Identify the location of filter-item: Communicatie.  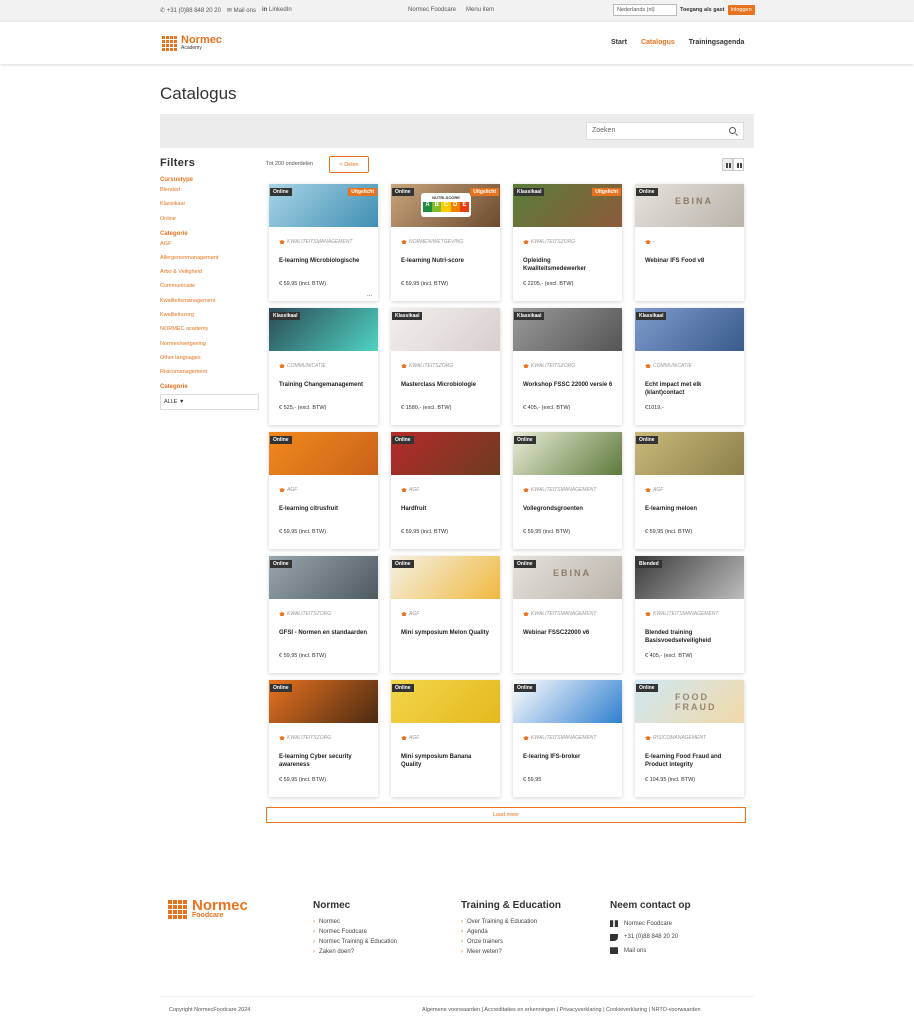
(210, 286).